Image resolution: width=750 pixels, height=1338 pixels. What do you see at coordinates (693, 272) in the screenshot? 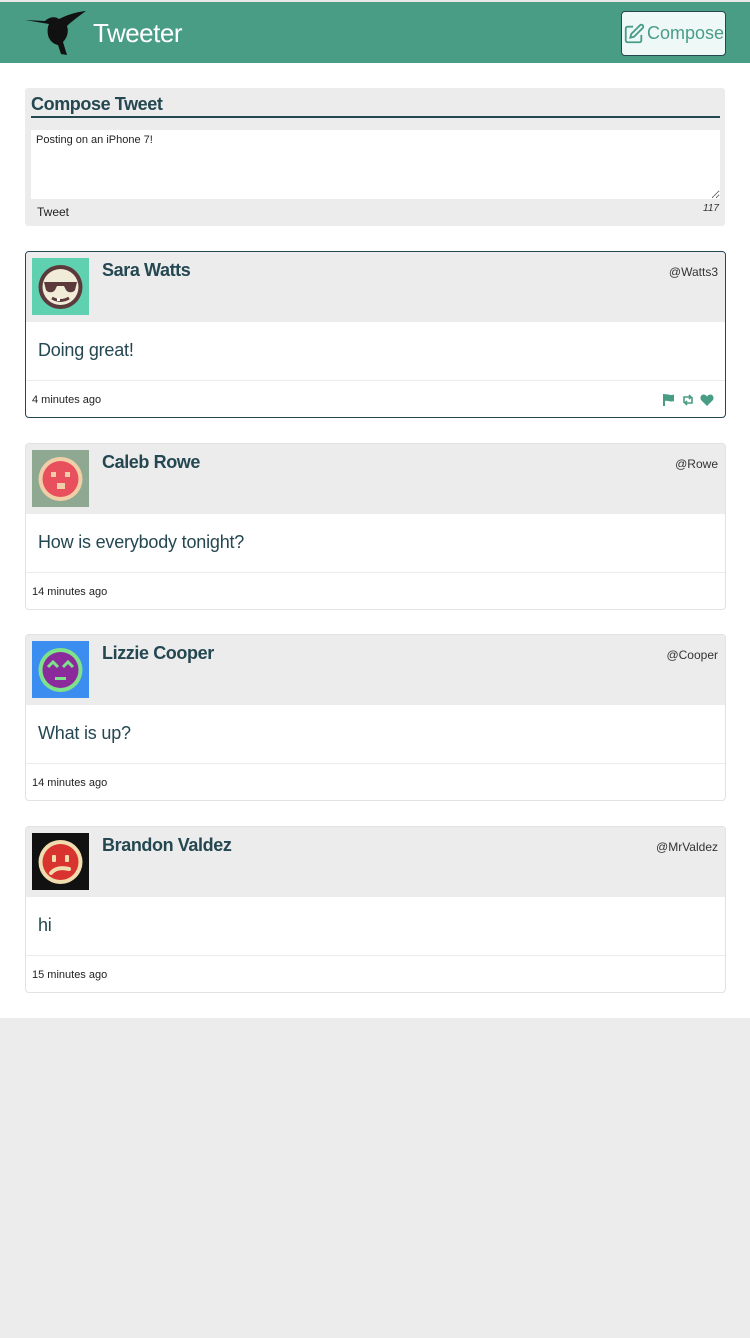
I see `tweet-author-handle: @Watts3` at bounding box center [693, 272].